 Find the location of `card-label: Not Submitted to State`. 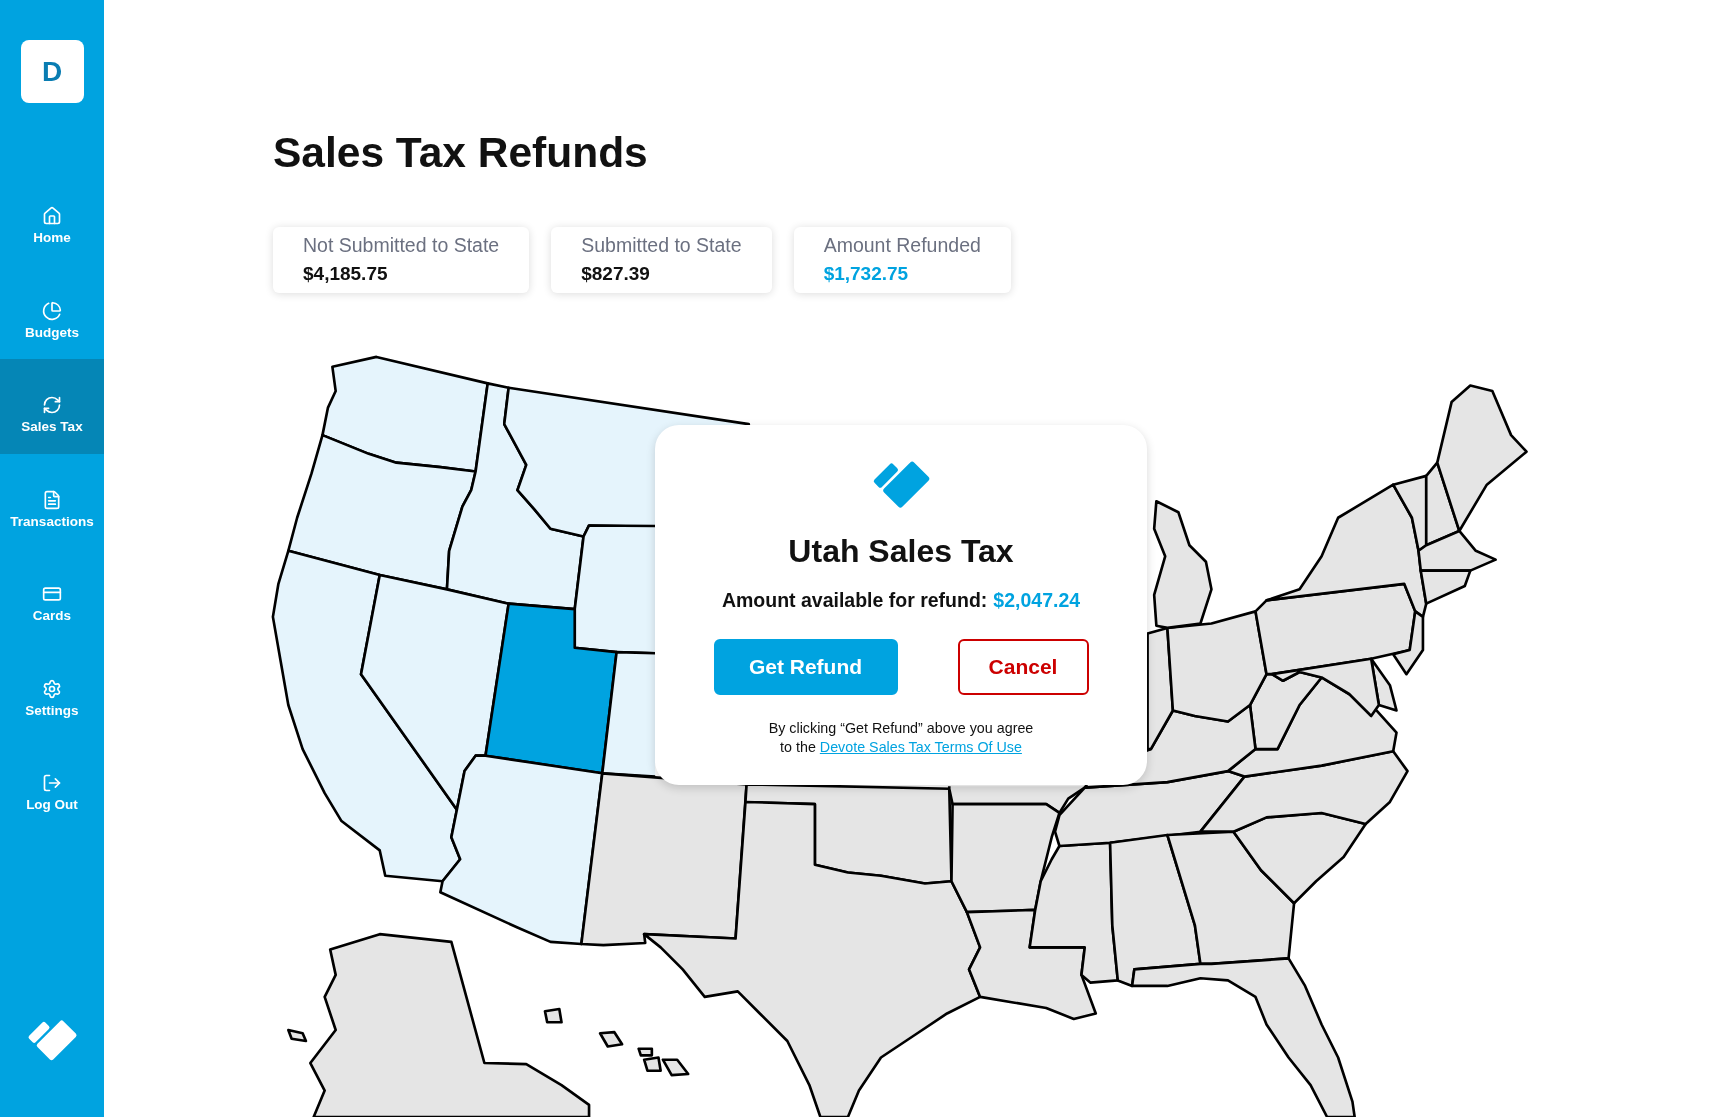

card-label: Not Submitted to State is located at coordinates (401, 245).